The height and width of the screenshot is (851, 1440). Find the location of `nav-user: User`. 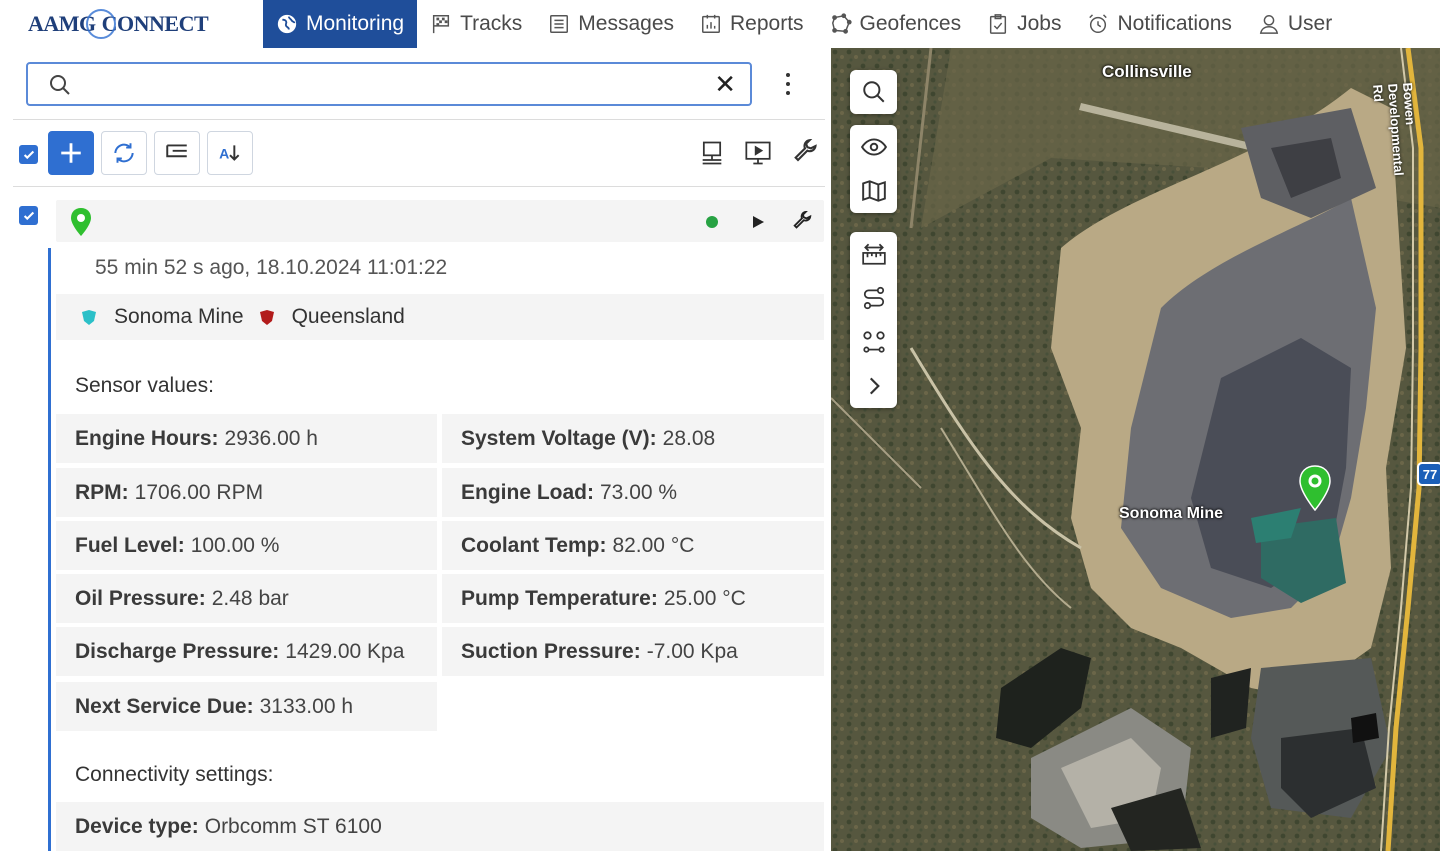

nav-user: User is located at coordinates (1295, 24).